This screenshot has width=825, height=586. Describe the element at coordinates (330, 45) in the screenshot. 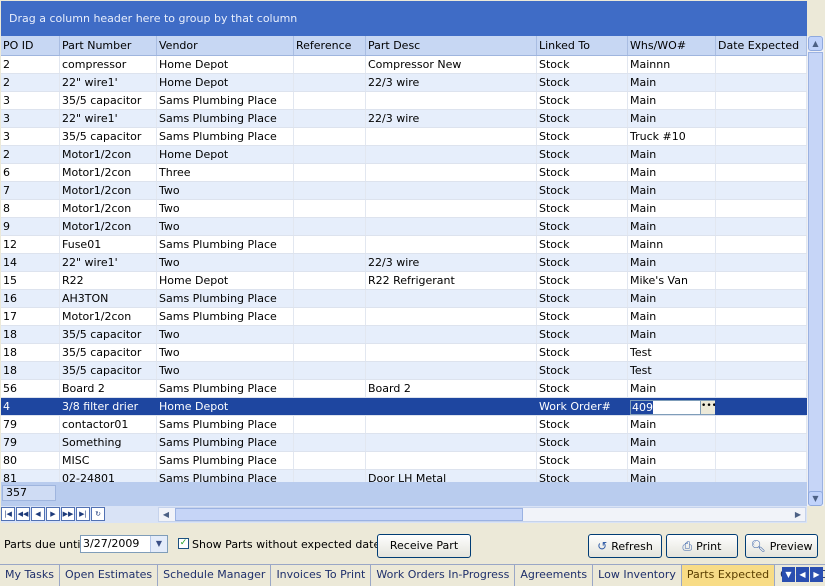

I see `column-header-reference: Reference` at that location.